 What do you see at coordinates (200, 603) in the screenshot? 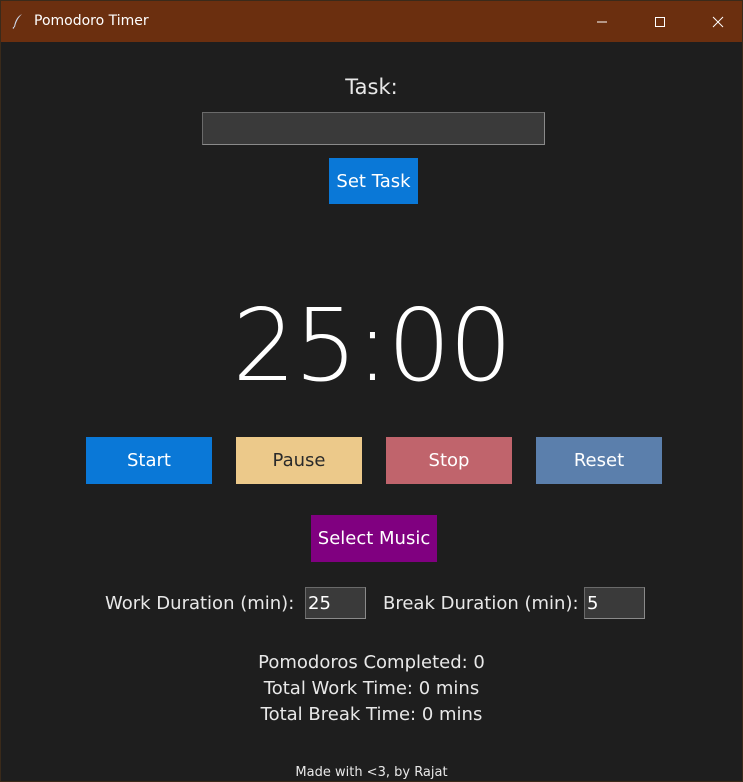
I see `work-duration-label: Work Duration (min):` at bounding box center [200, 603].